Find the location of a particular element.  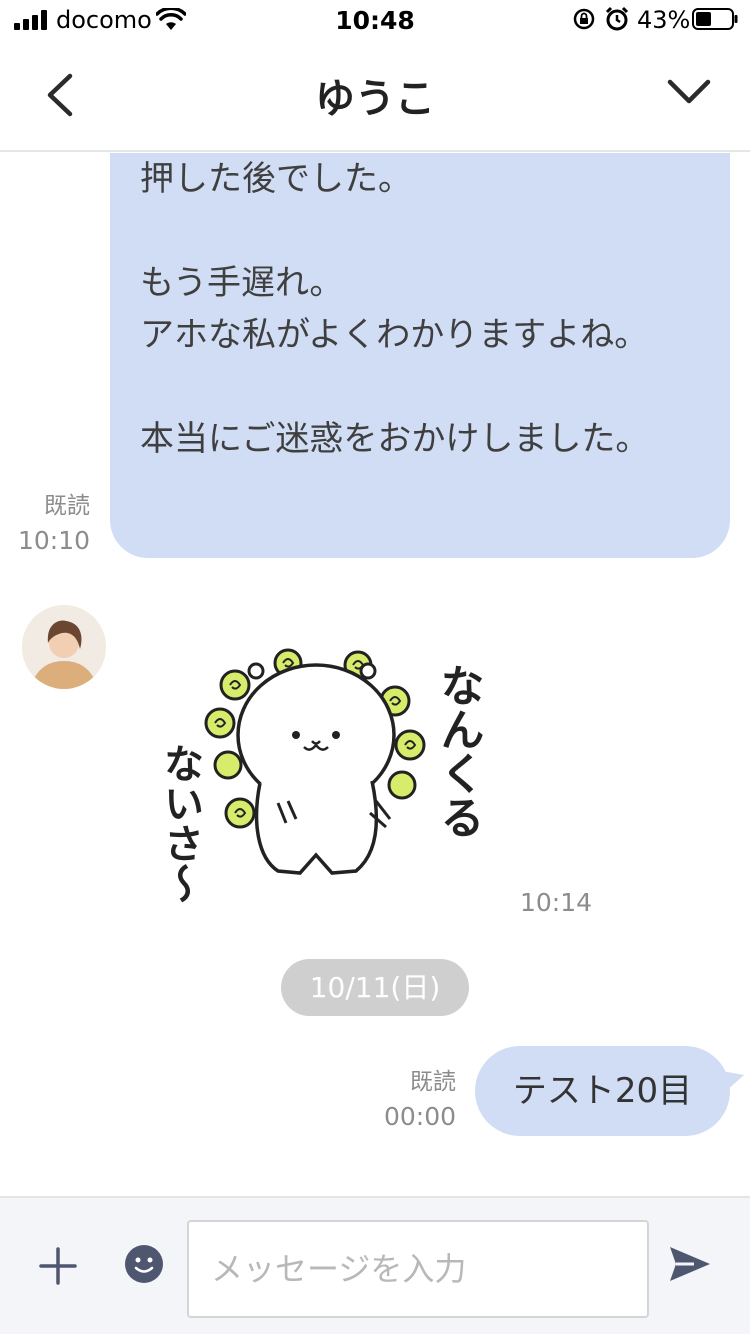

sticker-text-left: ないさ～ is located at coordinates (180, 823).